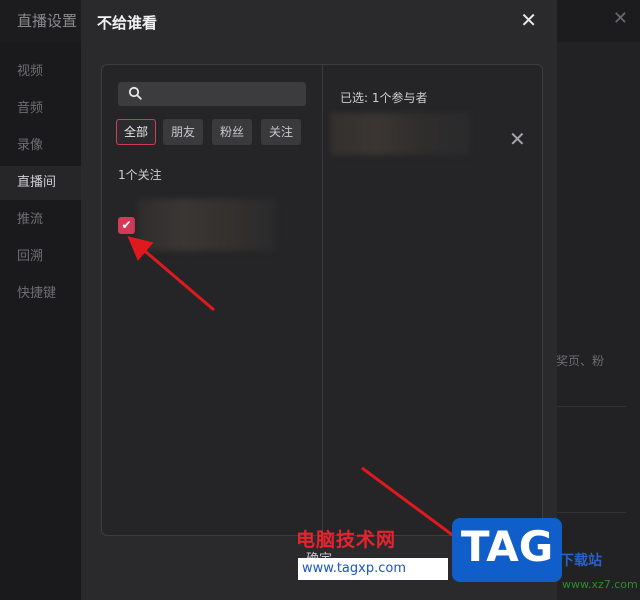 This screenshot has height=600, width=640. What do you see at coordinates (384, 98) in the screenshot?
I see `selected-count: 已选: 1个参与者` at bounding box center [384, 98].